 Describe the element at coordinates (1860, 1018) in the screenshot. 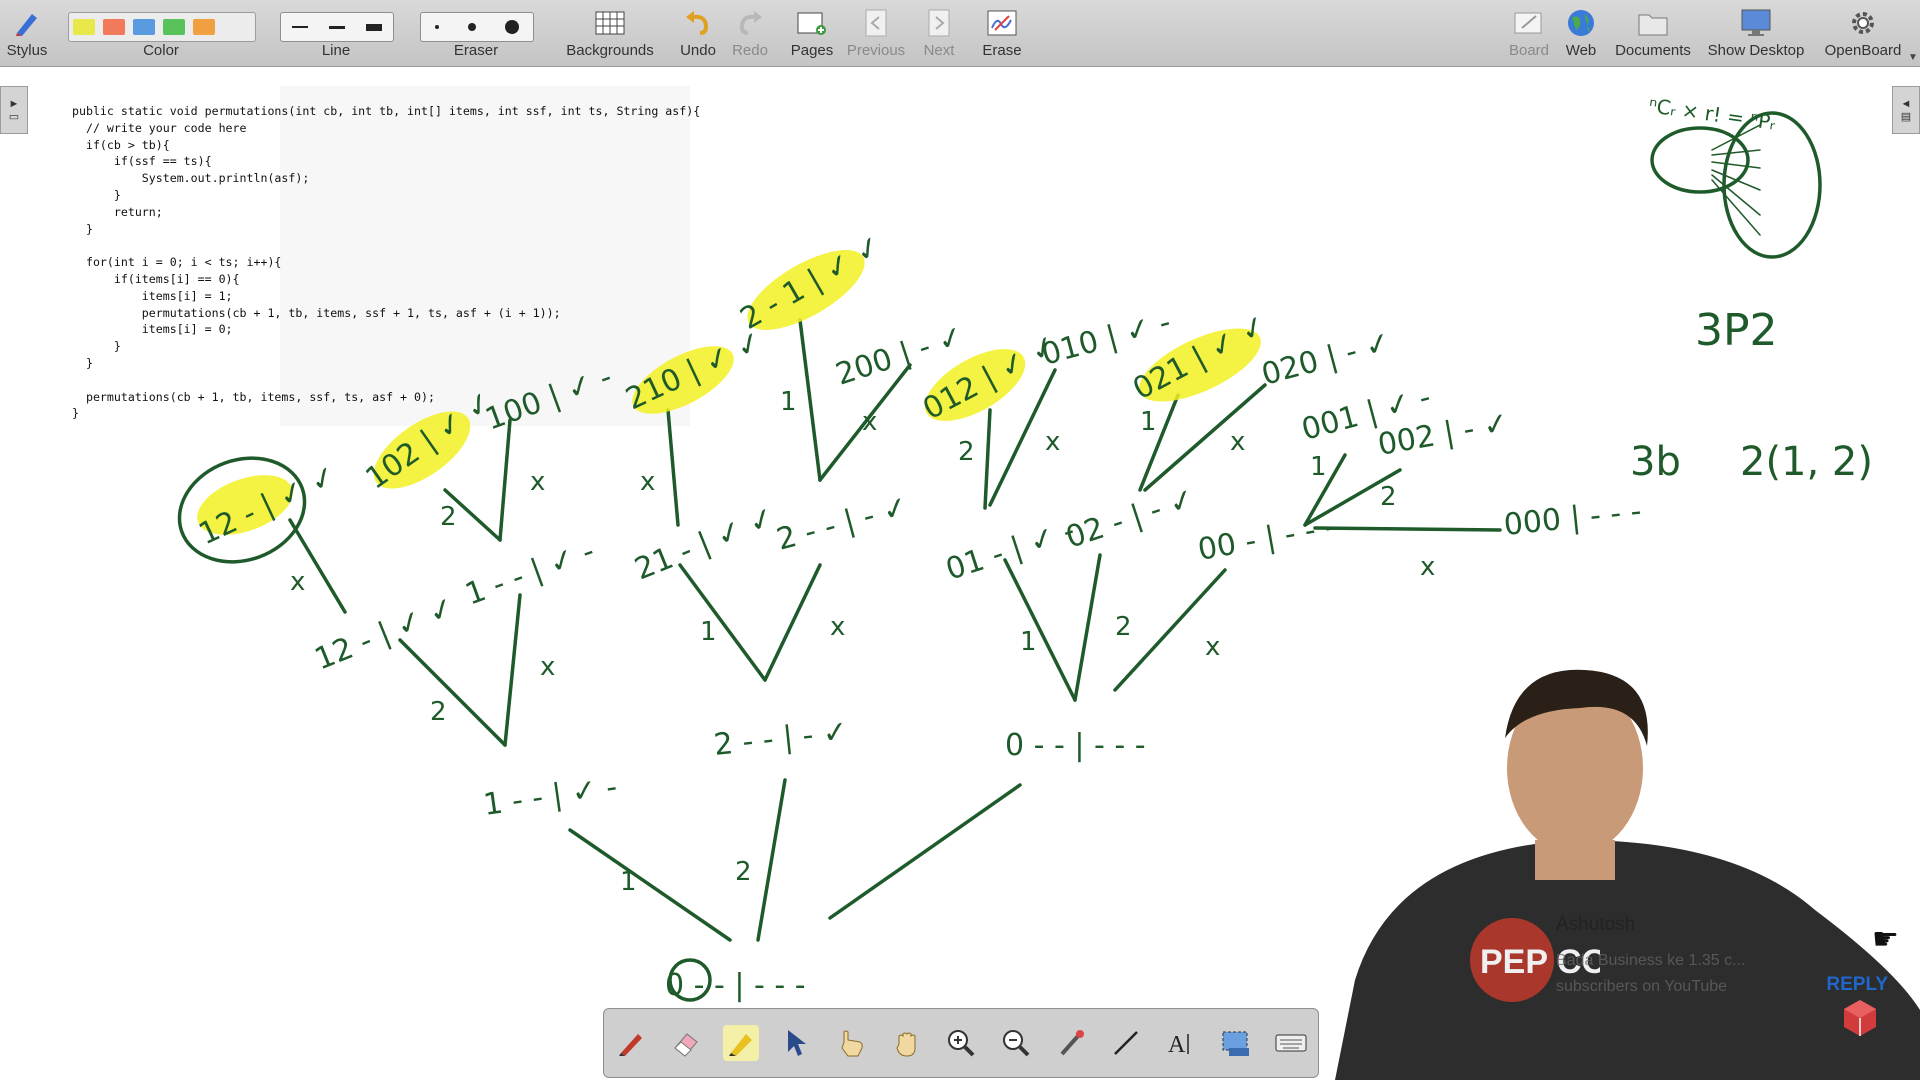

I see `cube-logo-icon` at that location.